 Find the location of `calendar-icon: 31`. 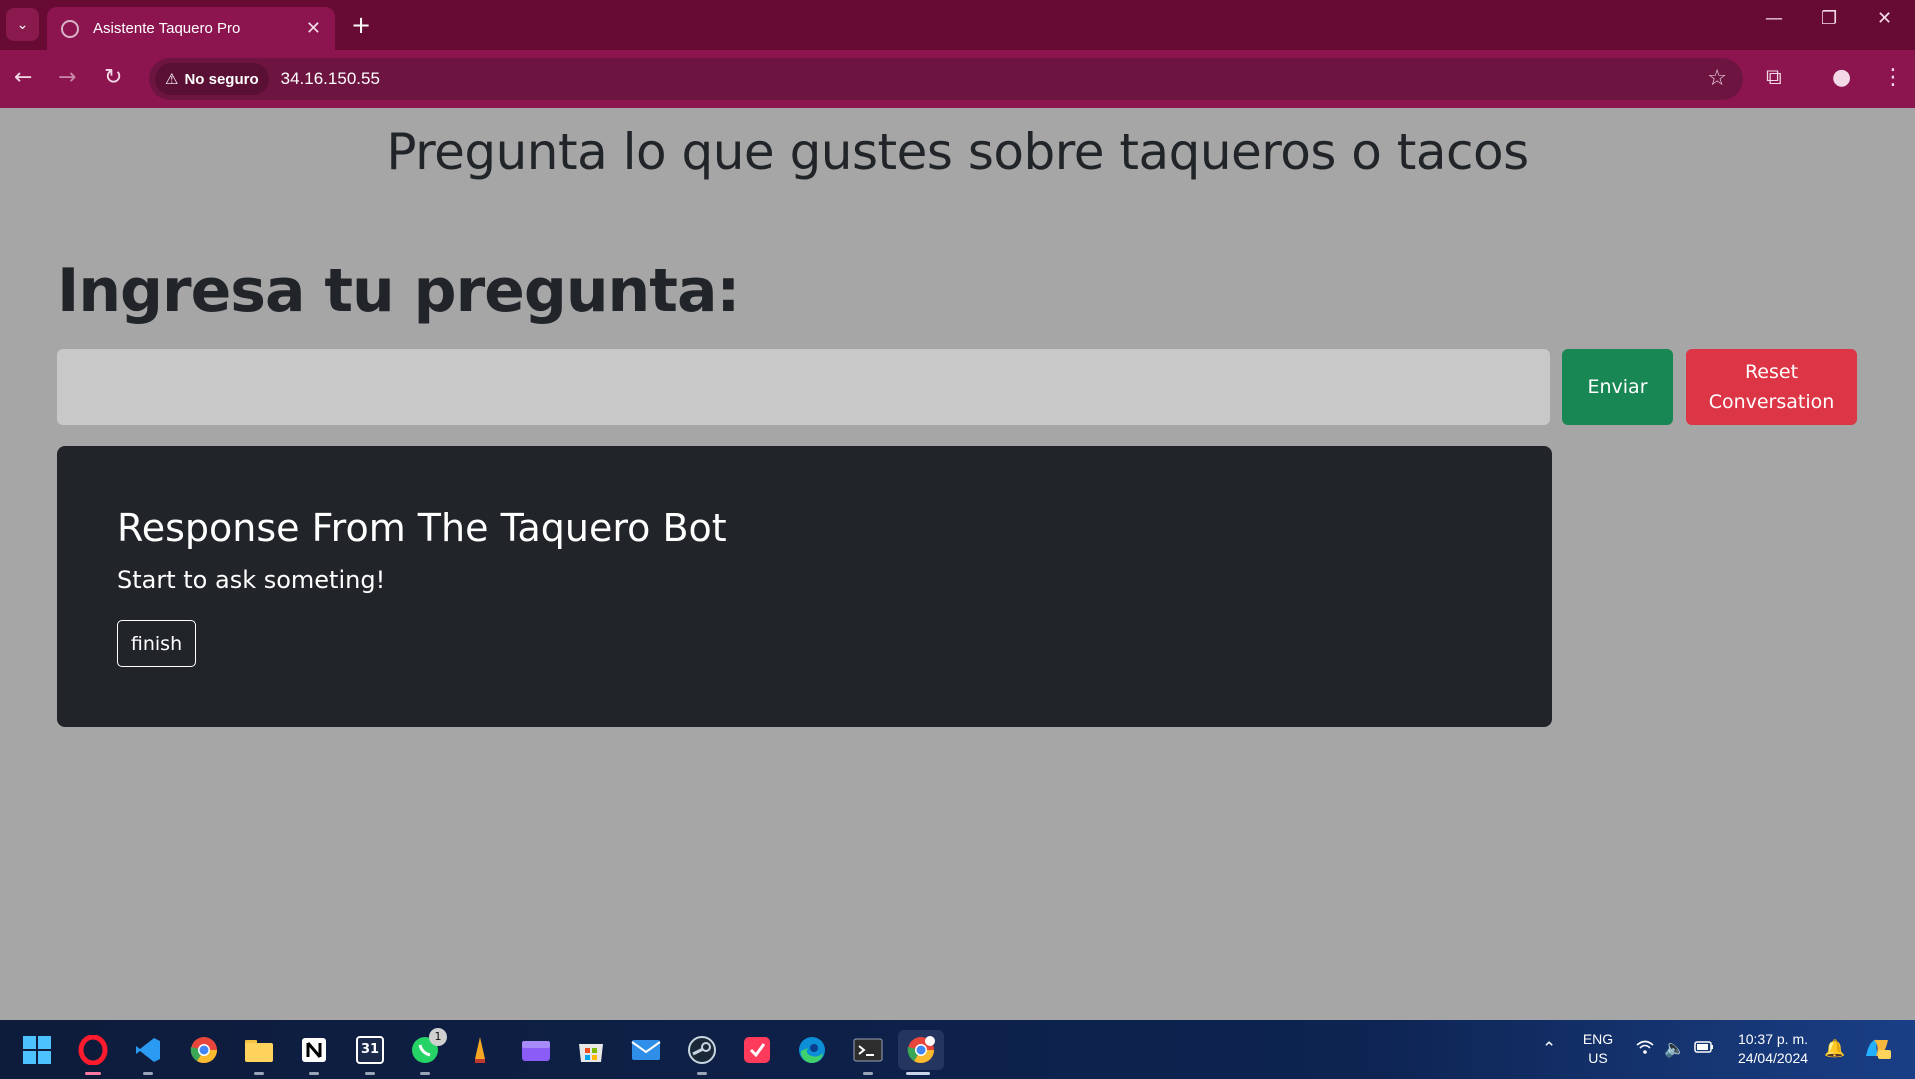

calendar-icon: 31 is located at coordinates (370, 1052).